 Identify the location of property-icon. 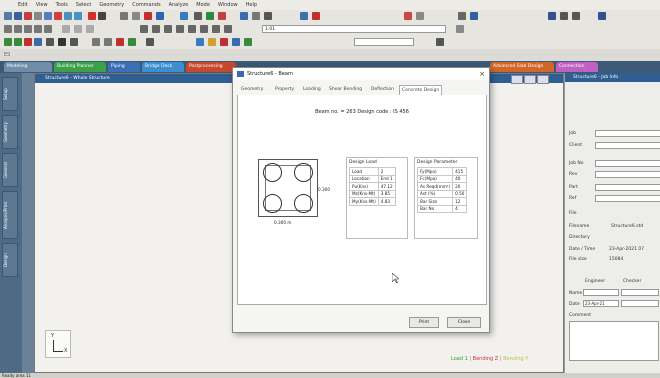
(236, 42).